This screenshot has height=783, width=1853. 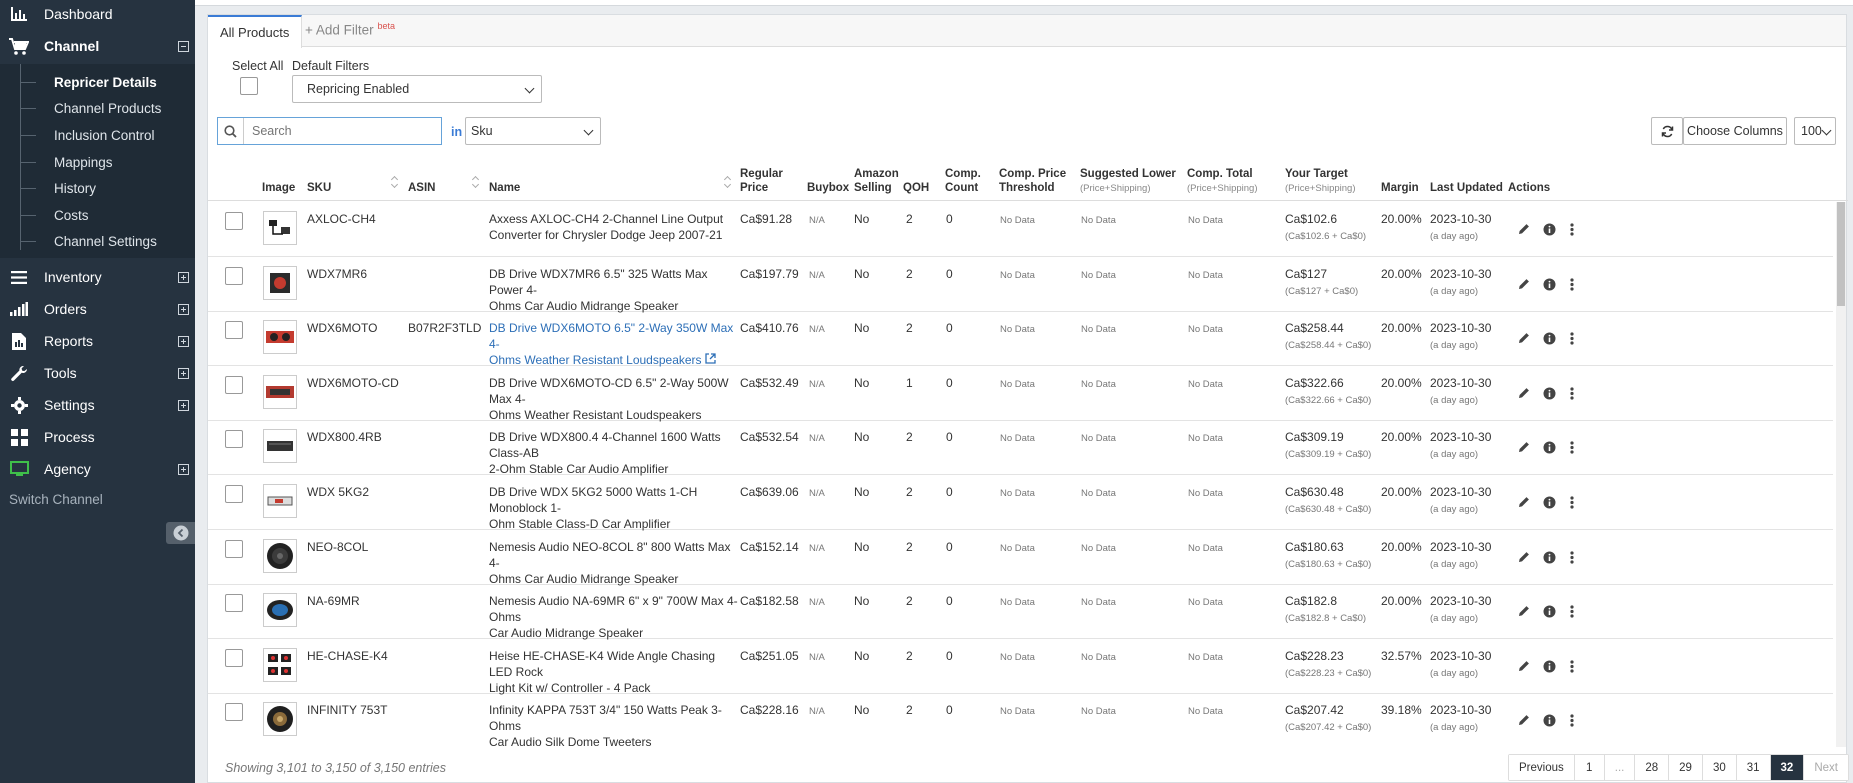 I want to click on select-all-checkbox, so click(x=249, y=86).